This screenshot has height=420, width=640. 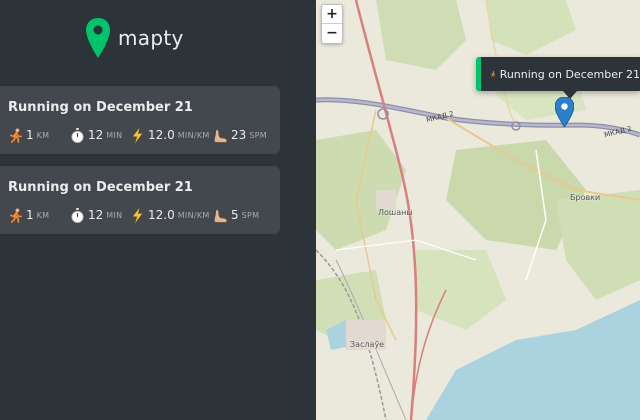 What do you see at coordinates (569, 74) in the screenshot?
I see `popup-text: Running on December 21` at bounding box center [569, 74].